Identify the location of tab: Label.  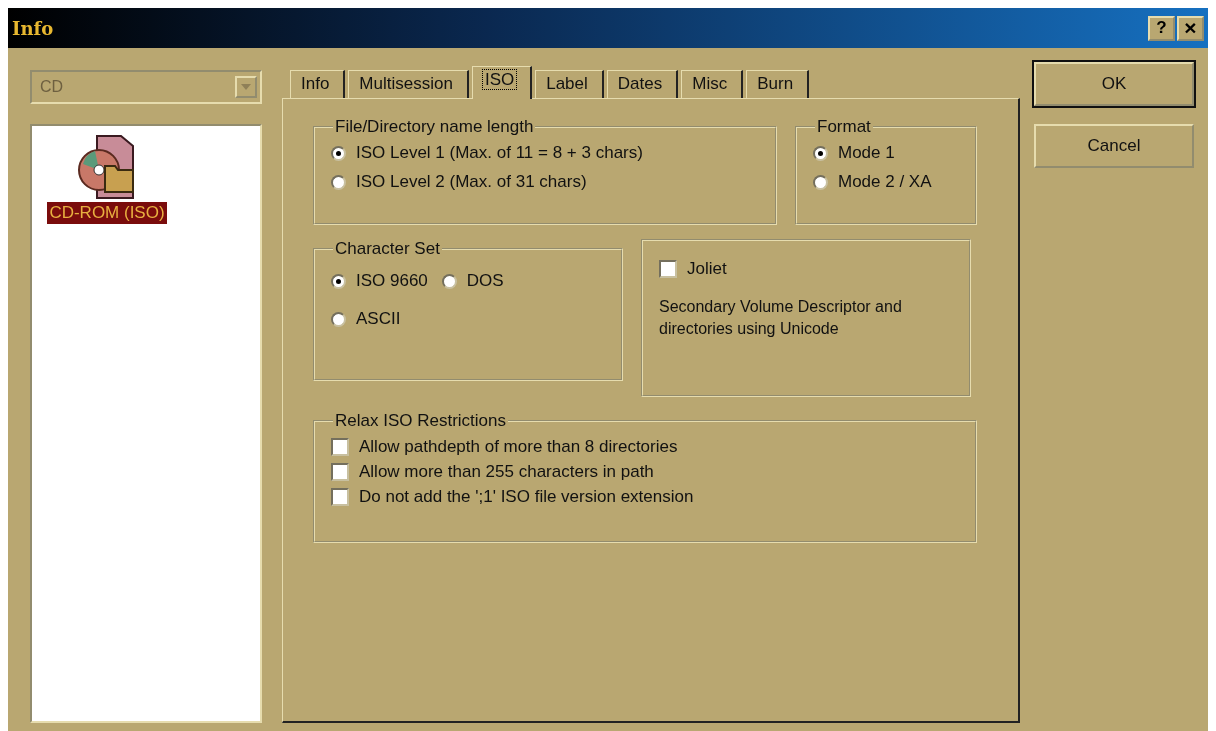
(569, 84).